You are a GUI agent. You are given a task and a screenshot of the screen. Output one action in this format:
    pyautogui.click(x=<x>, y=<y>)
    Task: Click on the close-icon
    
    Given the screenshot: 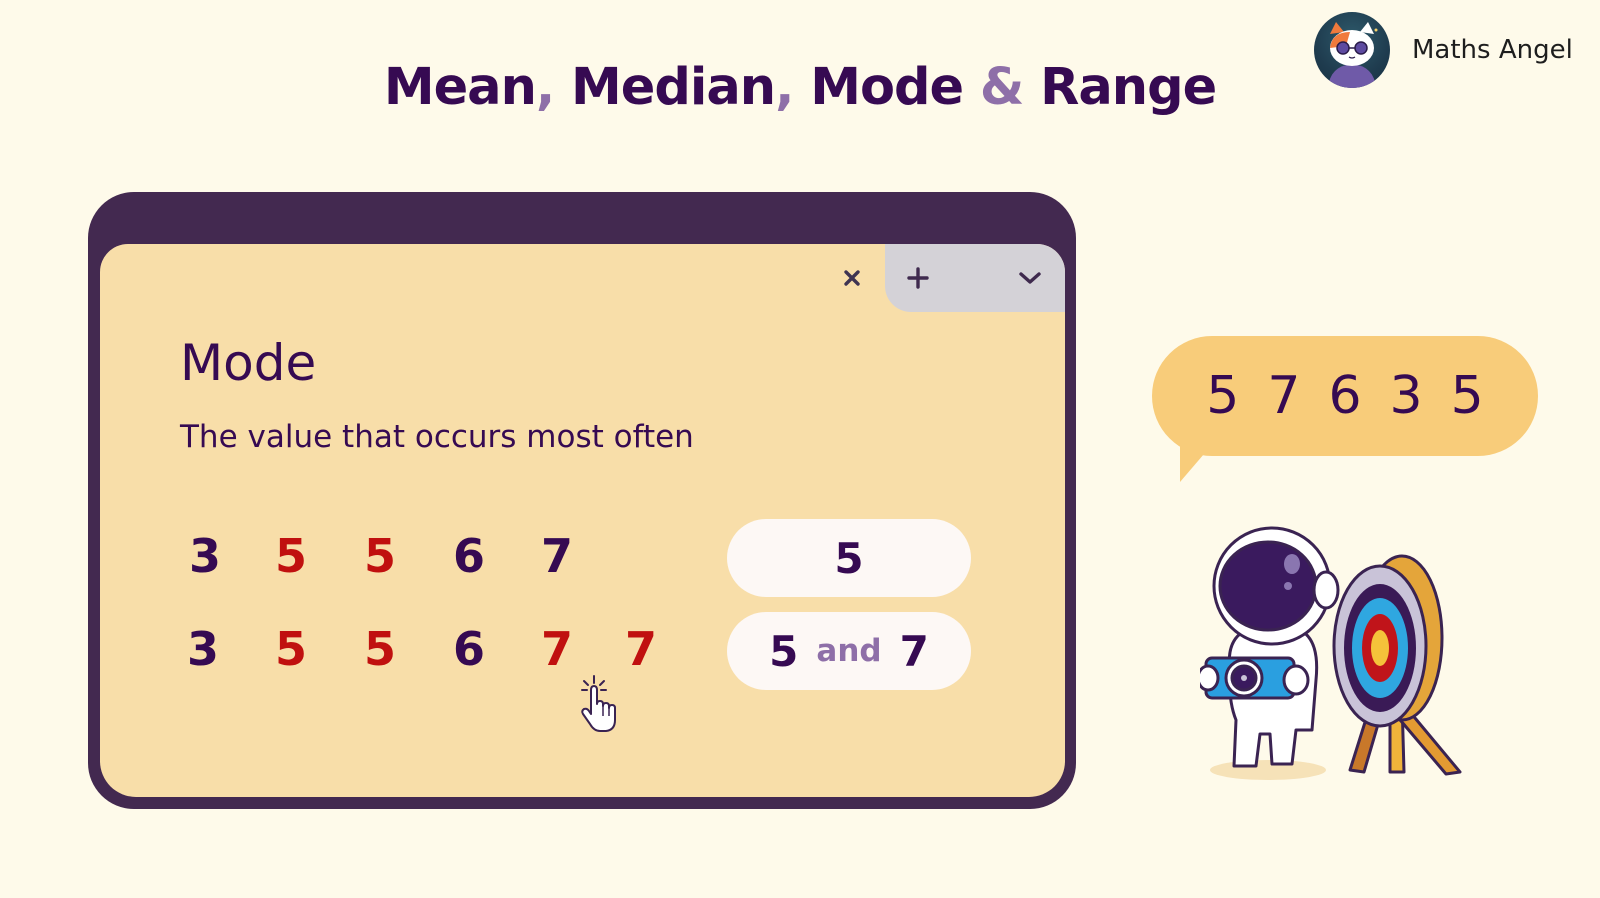 What is the action you would take?
    pyautogui.click(x=852, y=278)
    